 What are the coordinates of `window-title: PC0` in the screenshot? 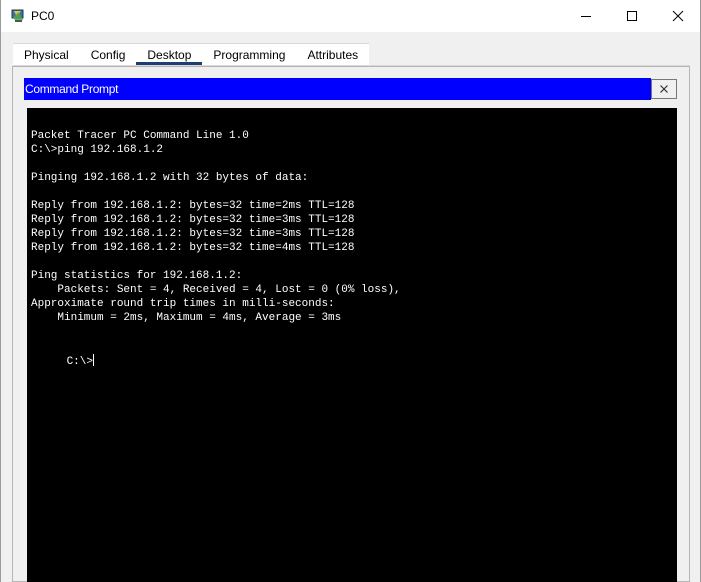 It's located at (43, 16).